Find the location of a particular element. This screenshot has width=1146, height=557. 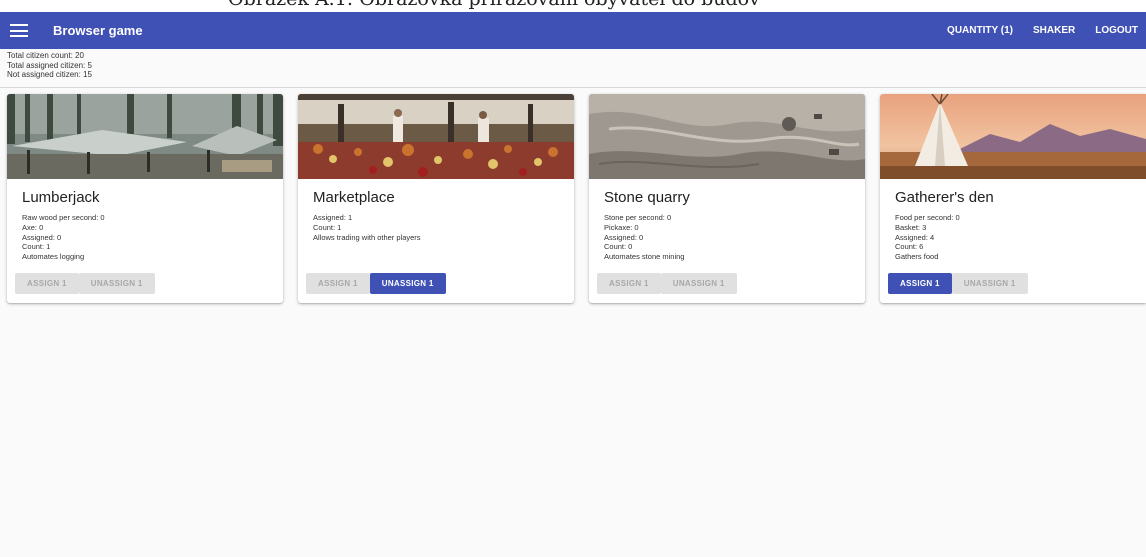

card-detail-line: Pickaxe: 0 is located at coordinates (621, 227).